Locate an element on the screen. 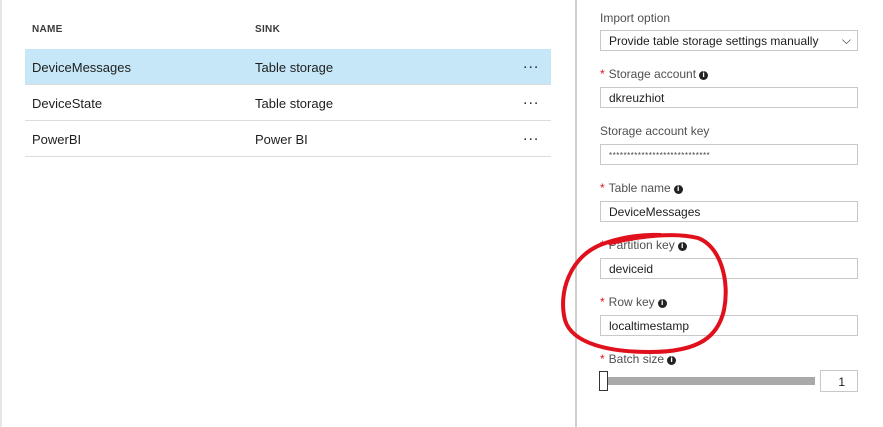 The height and width of the screenshot is (427, 883). partition-key-label: * Partition key i is located at coordinates (643, 245).